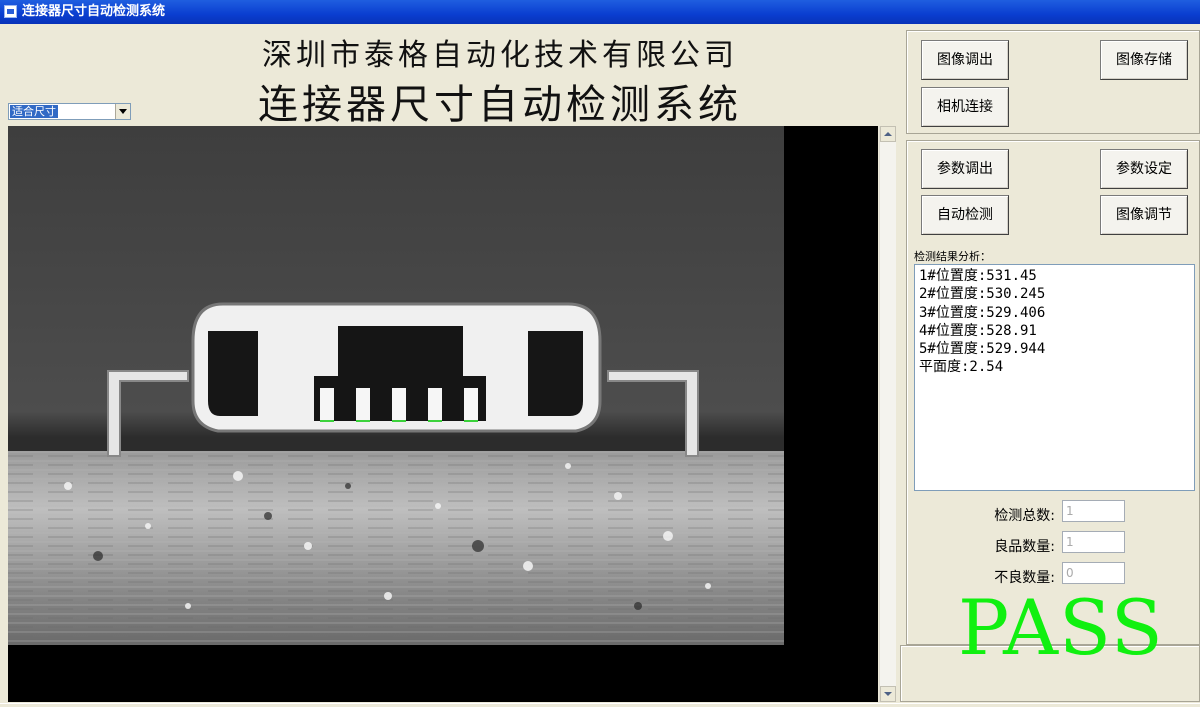 This screenshot has height=707, width=1200. Describe the element at coordinates (69, 111) in the screenshot. I see `size-mode-select: 适合尺寸` at that location.